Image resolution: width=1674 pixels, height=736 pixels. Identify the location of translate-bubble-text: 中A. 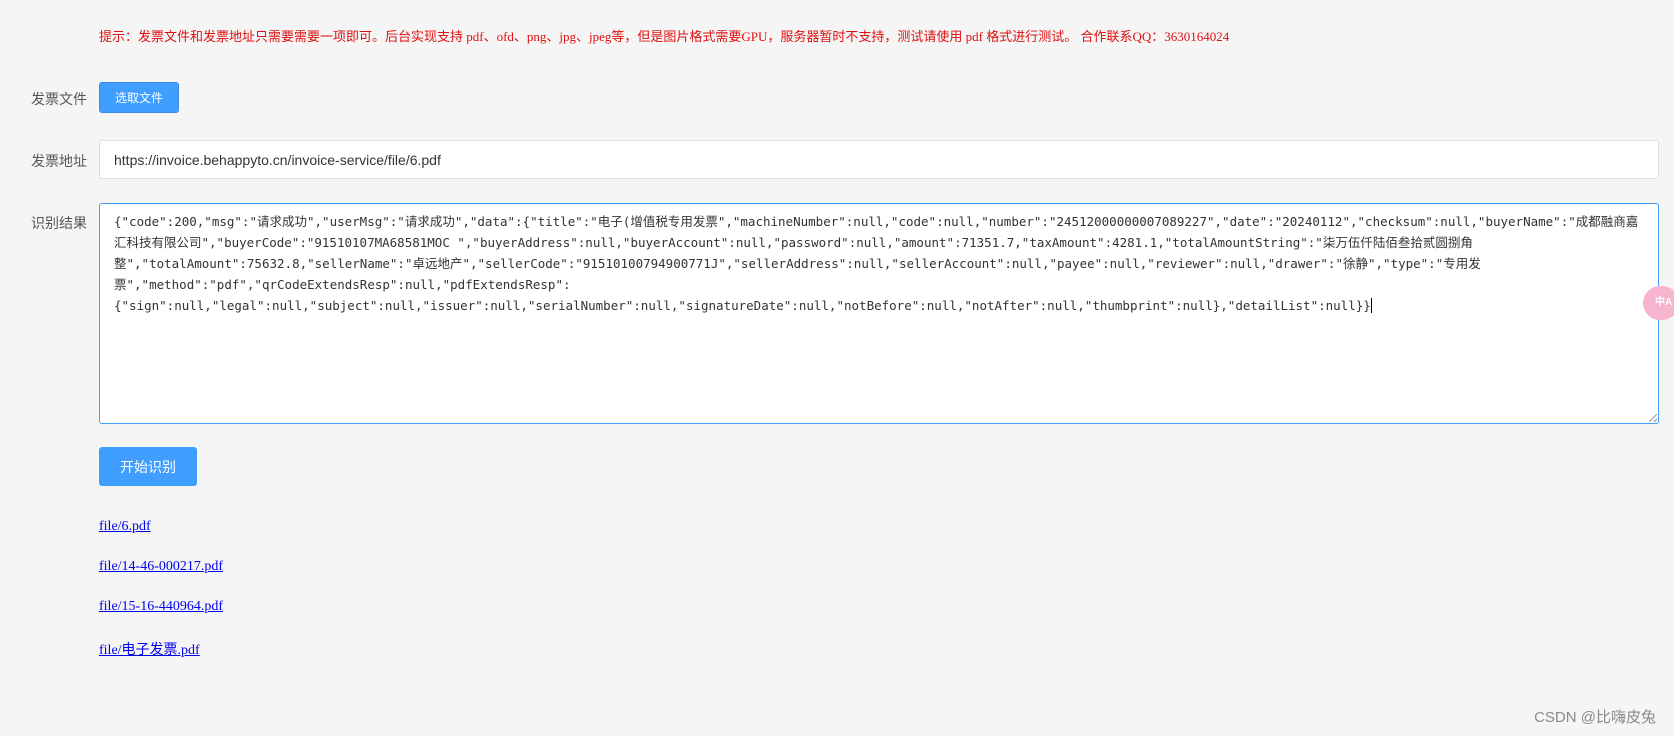
(1664, 302).